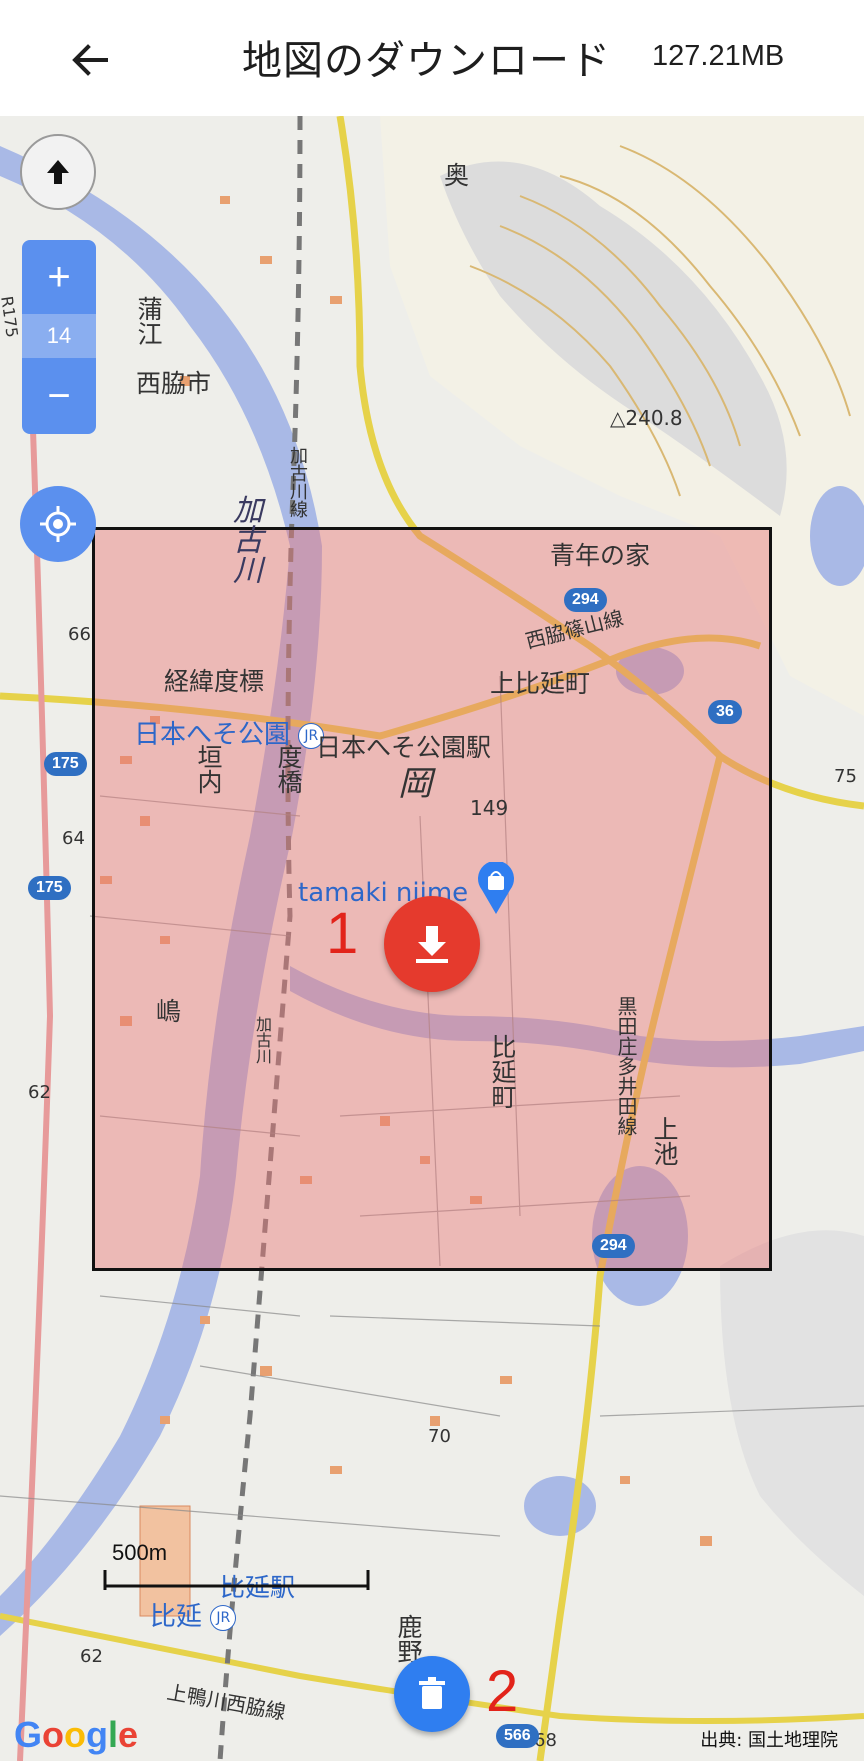  Describe the element at coordinates (517, 1736) in the screenshot. I see `route-shield-566: 566` at that location.